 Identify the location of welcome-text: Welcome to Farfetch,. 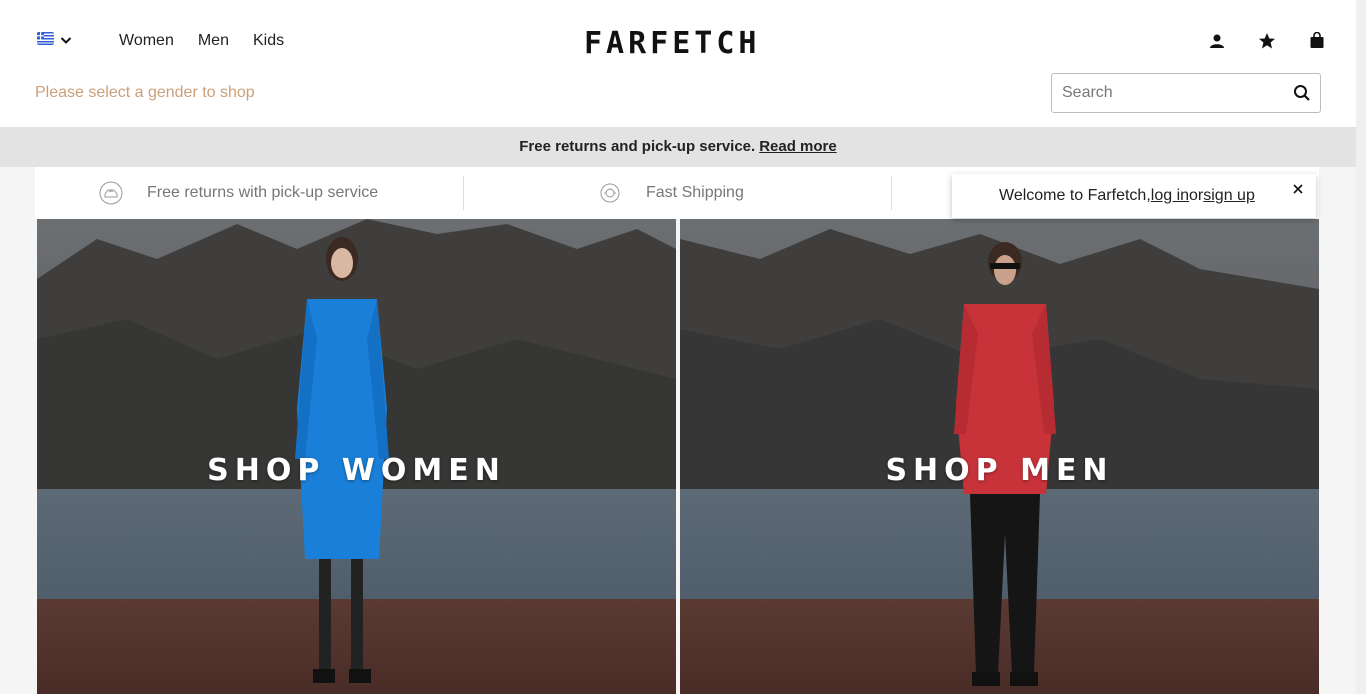
(1075, 195).